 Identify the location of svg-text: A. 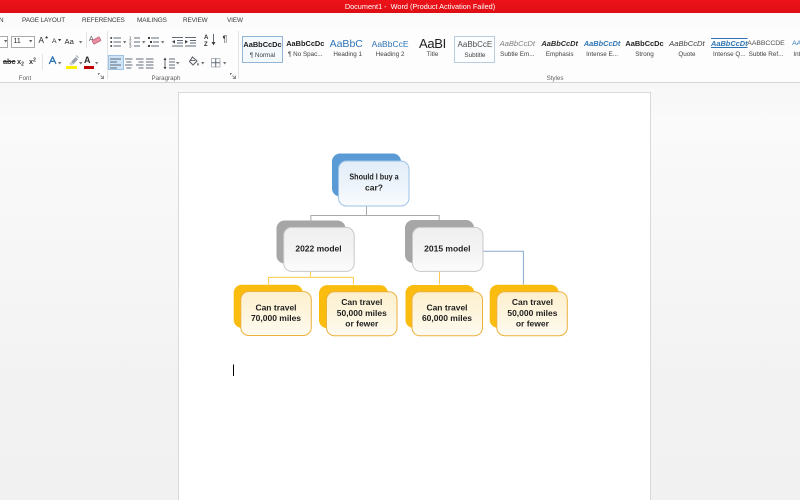
(206, 38).